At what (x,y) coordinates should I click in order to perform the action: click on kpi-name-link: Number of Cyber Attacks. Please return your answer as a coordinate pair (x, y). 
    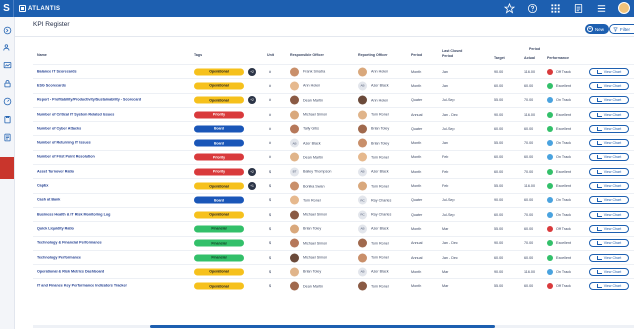
    Looking at the image, I should click on (112, 129).